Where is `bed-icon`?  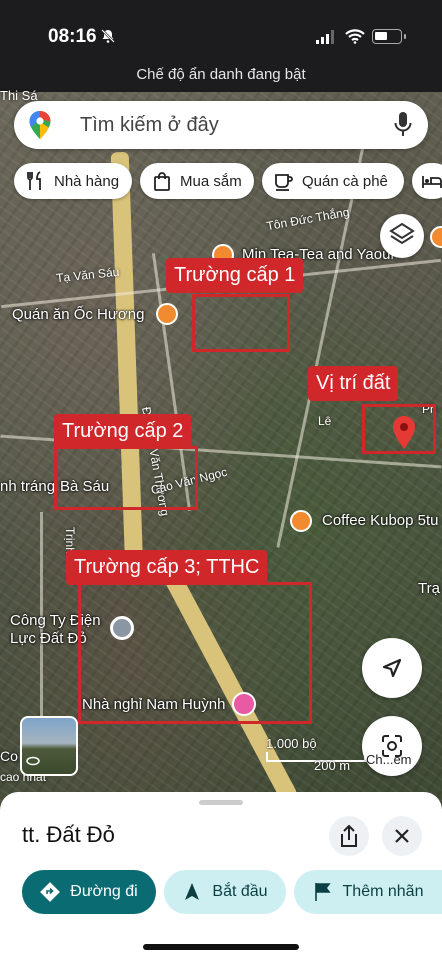
bed-icon is located at coordinates (432, 182).